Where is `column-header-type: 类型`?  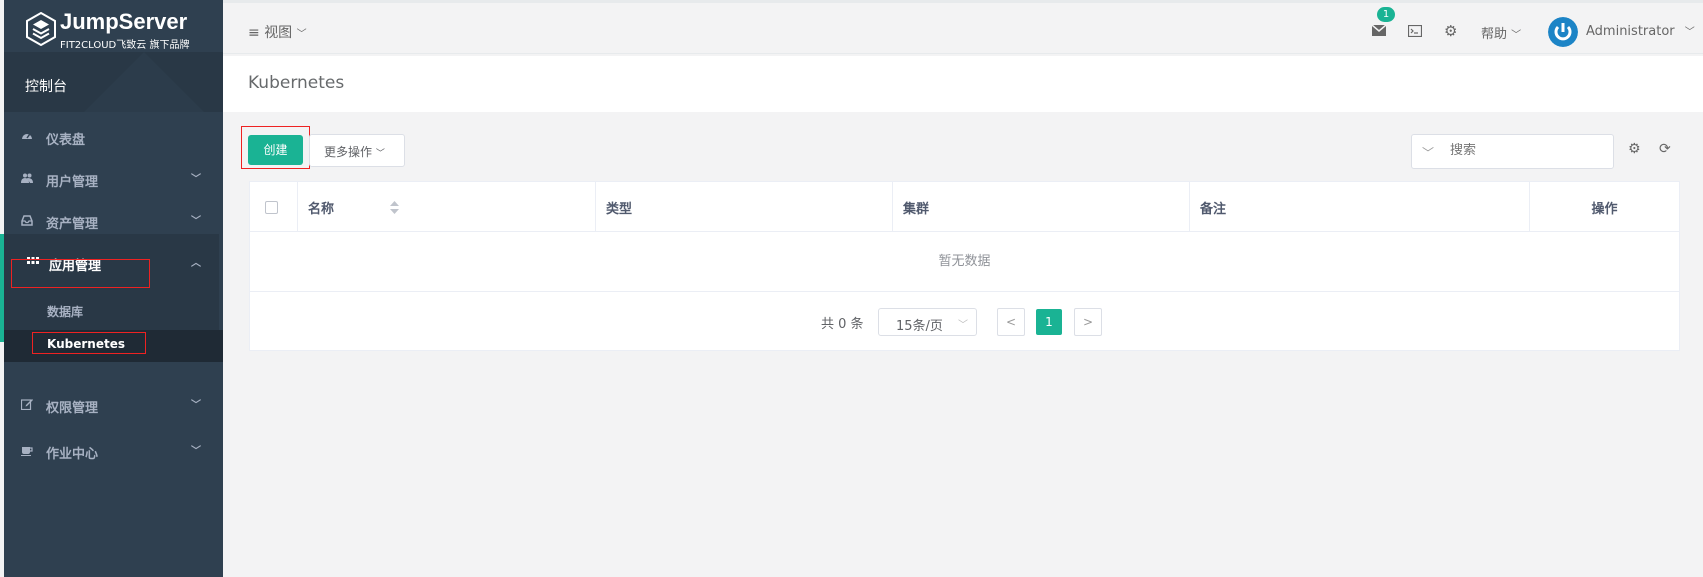 column-header-type: 类型 is located at coordinates (744, 207).